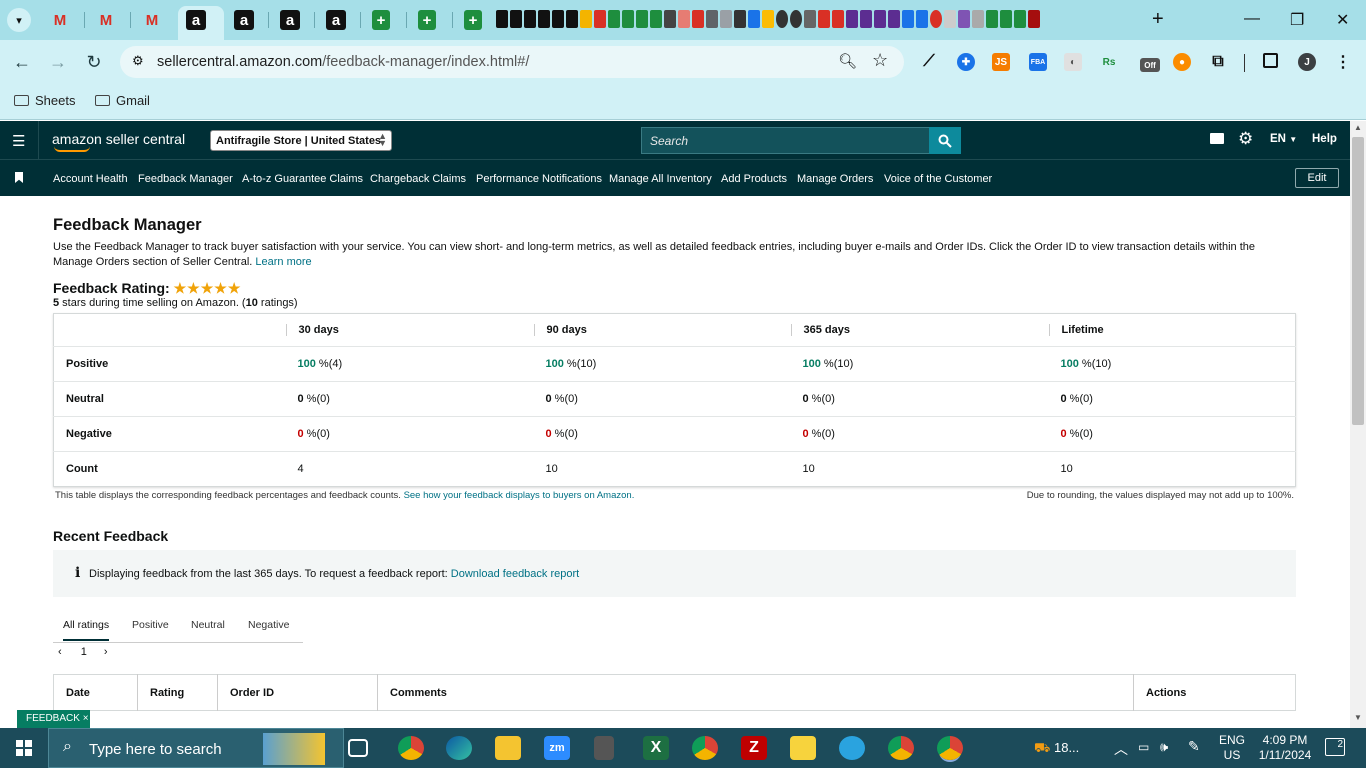  Describe the element at coordinates (152, 20) in the screenshot. I see `tab-gmail-3: M` at that location.